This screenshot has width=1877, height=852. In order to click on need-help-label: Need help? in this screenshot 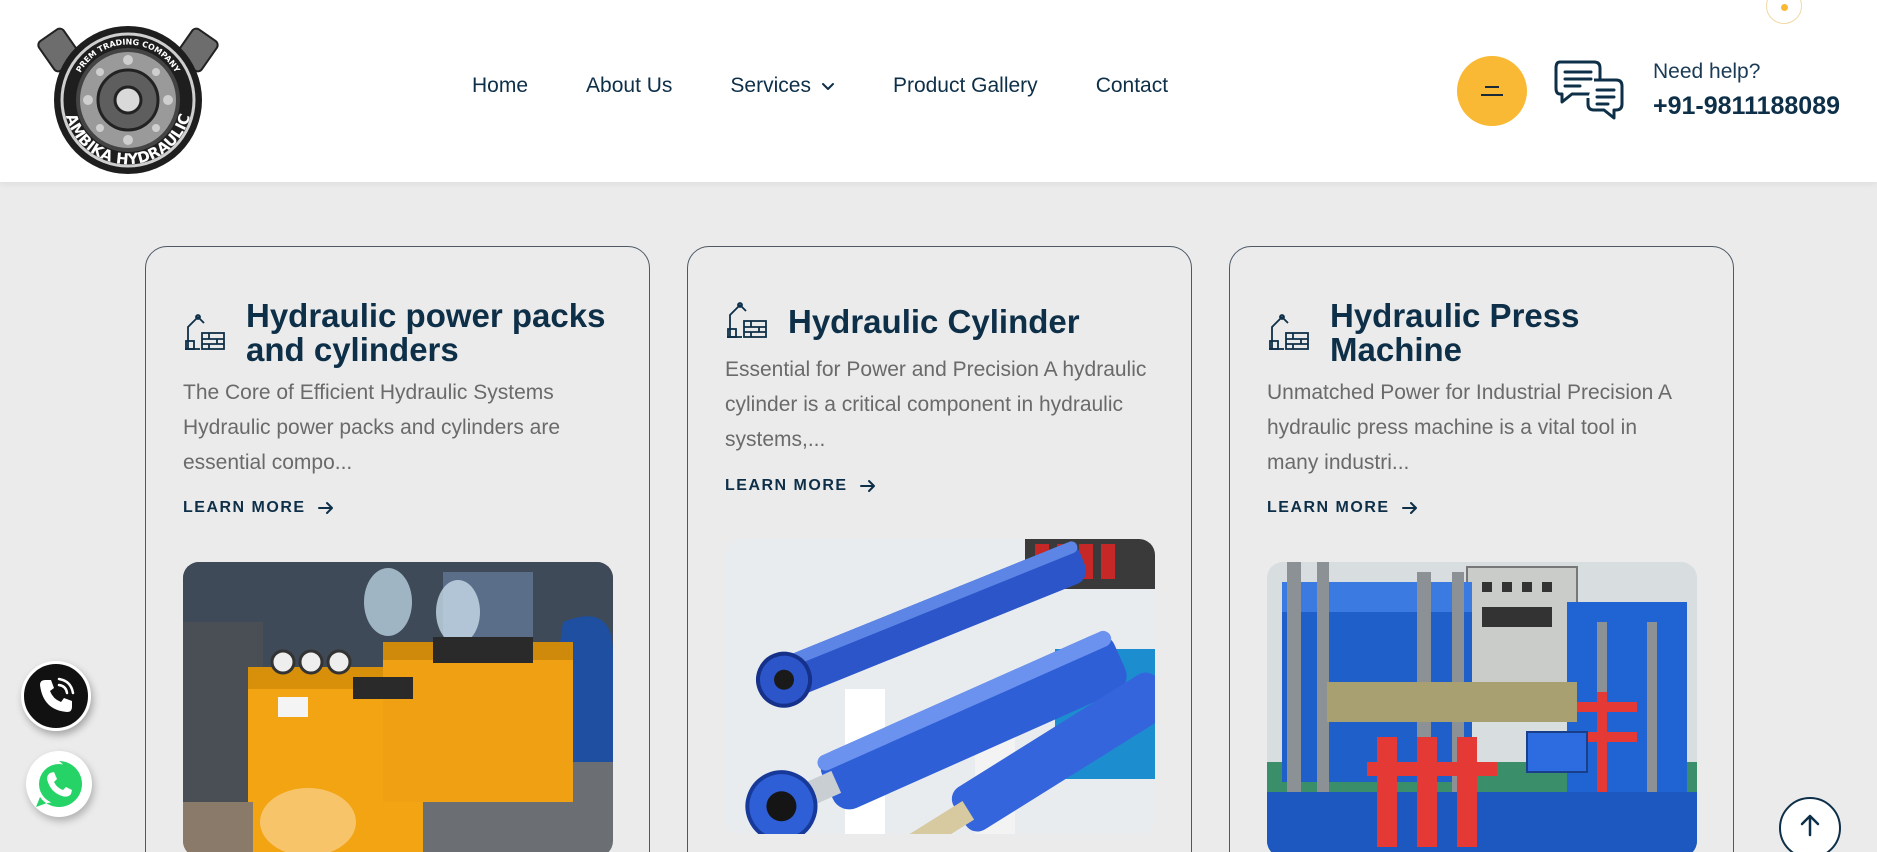, I will do `click(1707, 71)`.